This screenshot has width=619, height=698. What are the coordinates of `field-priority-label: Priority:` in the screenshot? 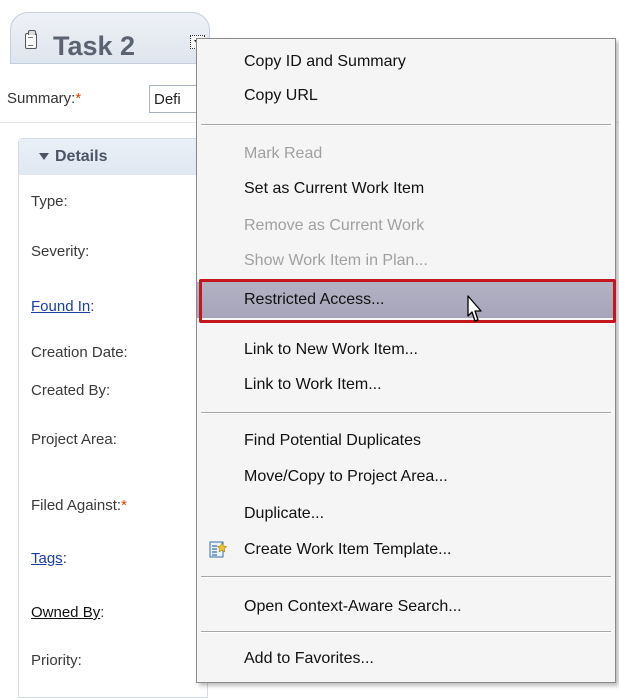 It's located at (56, 660).